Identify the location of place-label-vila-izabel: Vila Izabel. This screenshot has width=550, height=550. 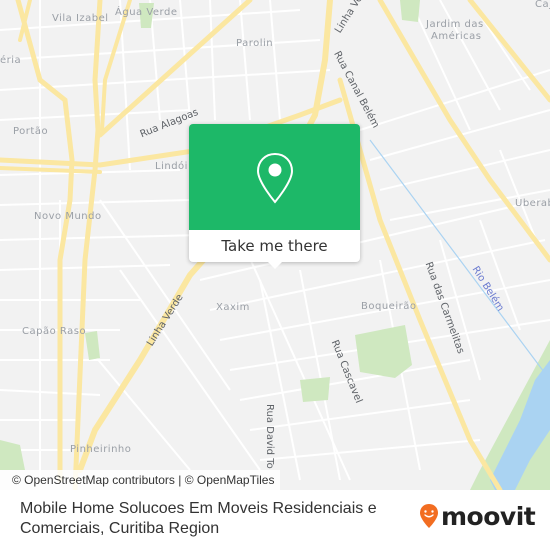
(80, 18).